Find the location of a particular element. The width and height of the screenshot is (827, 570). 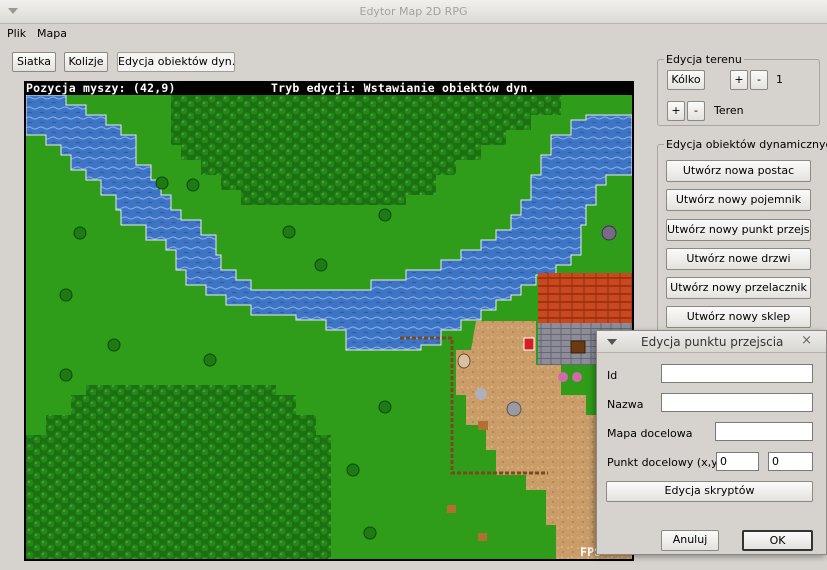

title-bar: Edytor Map 2D RPG is located at coordinates (413, 12).